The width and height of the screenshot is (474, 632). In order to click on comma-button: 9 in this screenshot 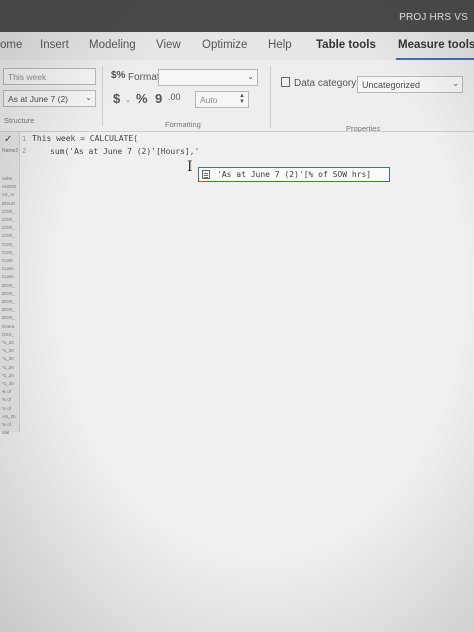, I will do `click(158, 98)`.